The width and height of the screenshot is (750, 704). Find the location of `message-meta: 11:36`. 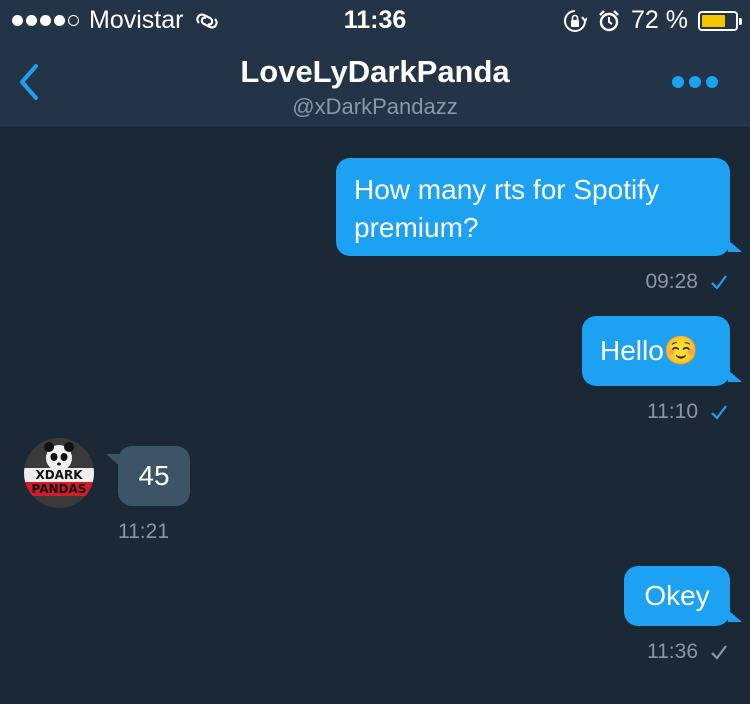

message-meta: 11:36 is located at coordinates (687, 652).